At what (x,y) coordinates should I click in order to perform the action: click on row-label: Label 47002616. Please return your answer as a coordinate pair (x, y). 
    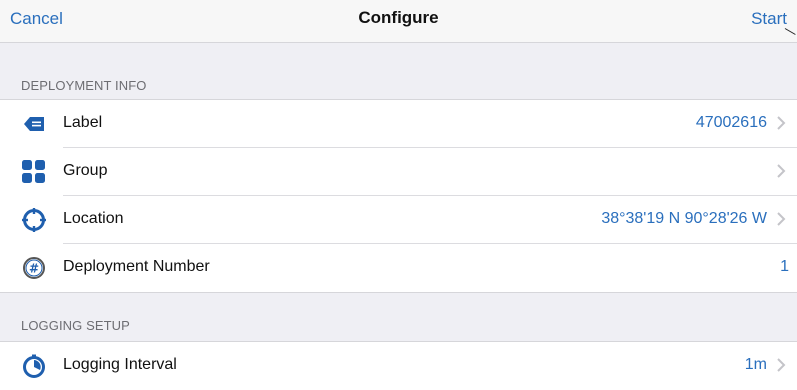
    Looking at the image, I should click on (398, 124).